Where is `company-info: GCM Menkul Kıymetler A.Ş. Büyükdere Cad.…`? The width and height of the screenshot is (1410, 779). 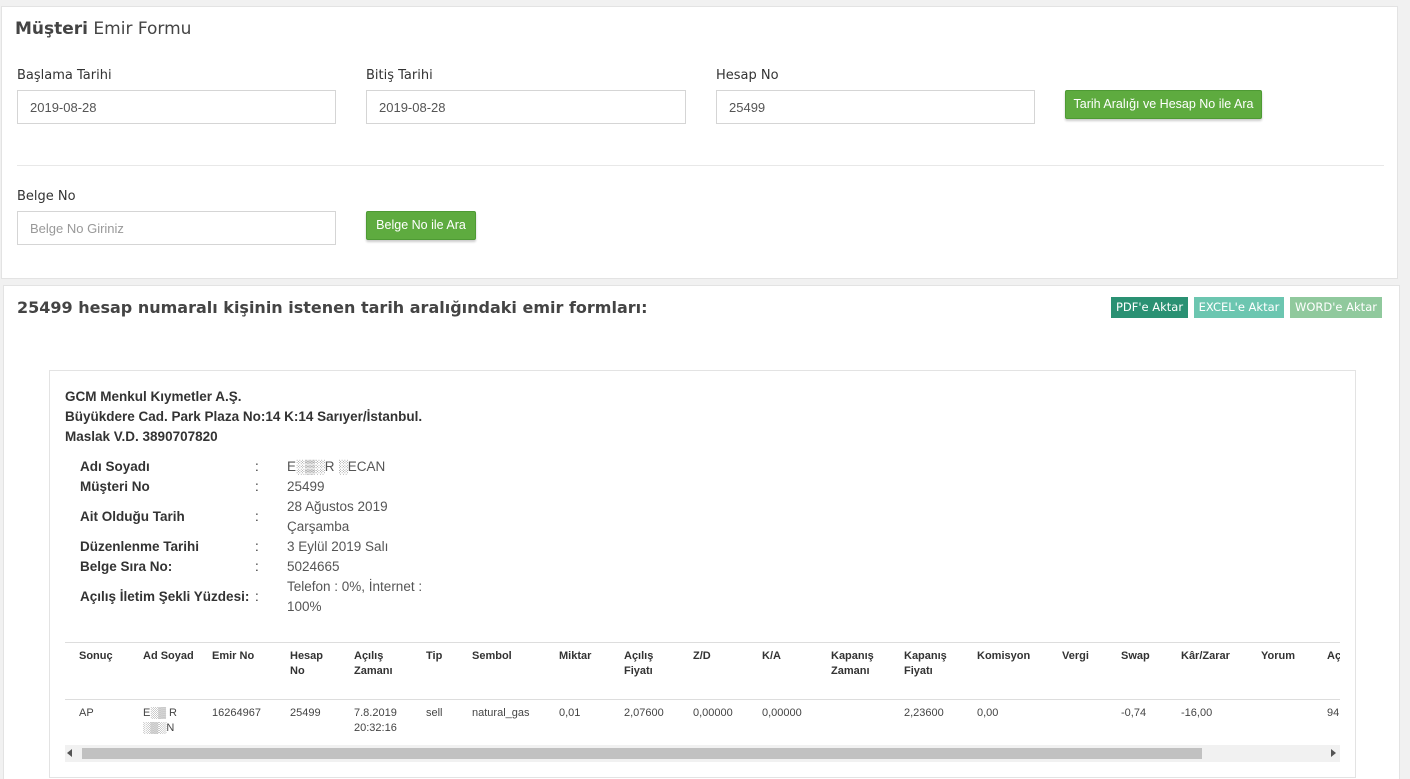
company-info: GCM Menkul Kıymetler A.Ş. Büyükdere Cad.… is located at coordinates (243, 417).